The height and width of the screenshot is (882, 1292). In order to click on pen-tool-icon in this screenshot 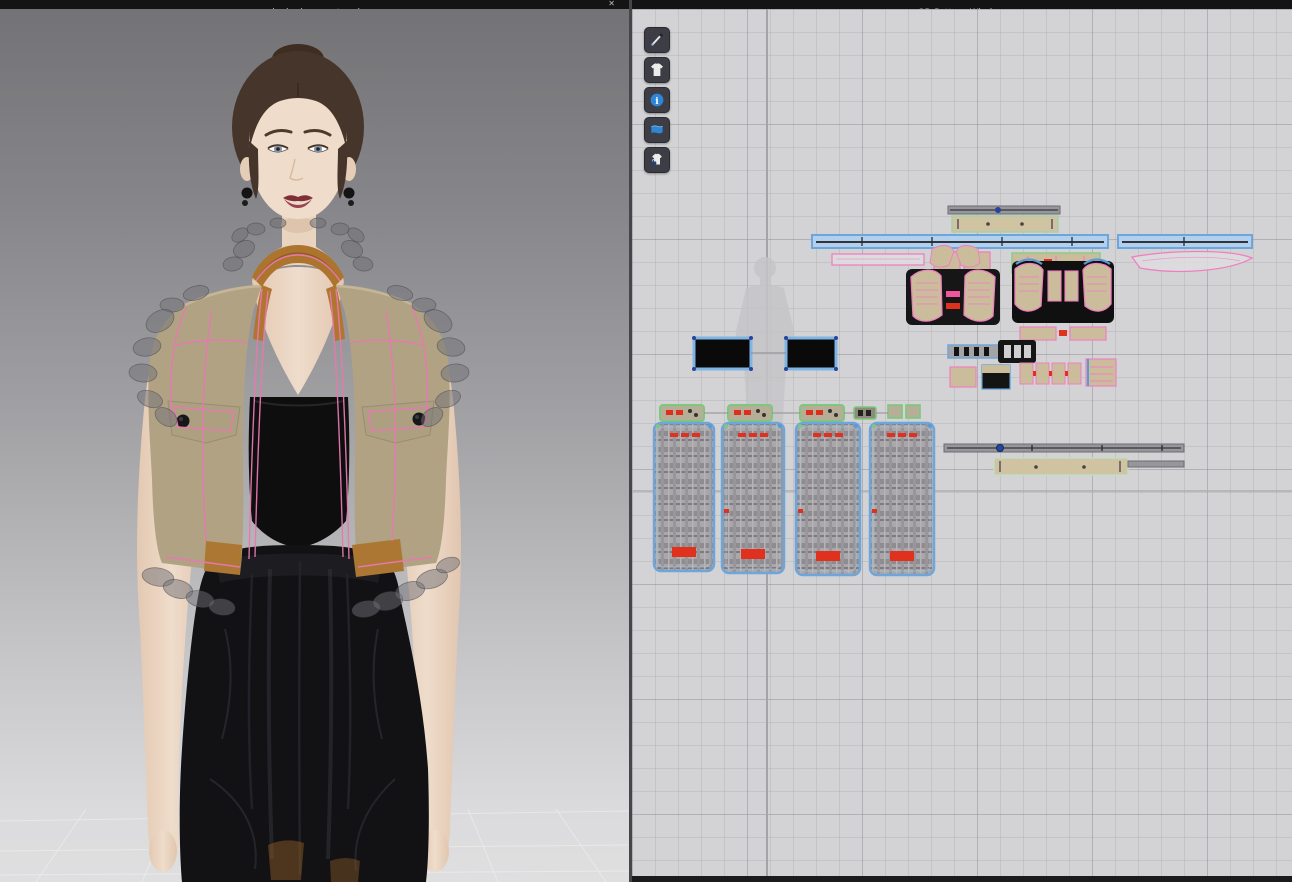, I will do `click(657, 39)`.